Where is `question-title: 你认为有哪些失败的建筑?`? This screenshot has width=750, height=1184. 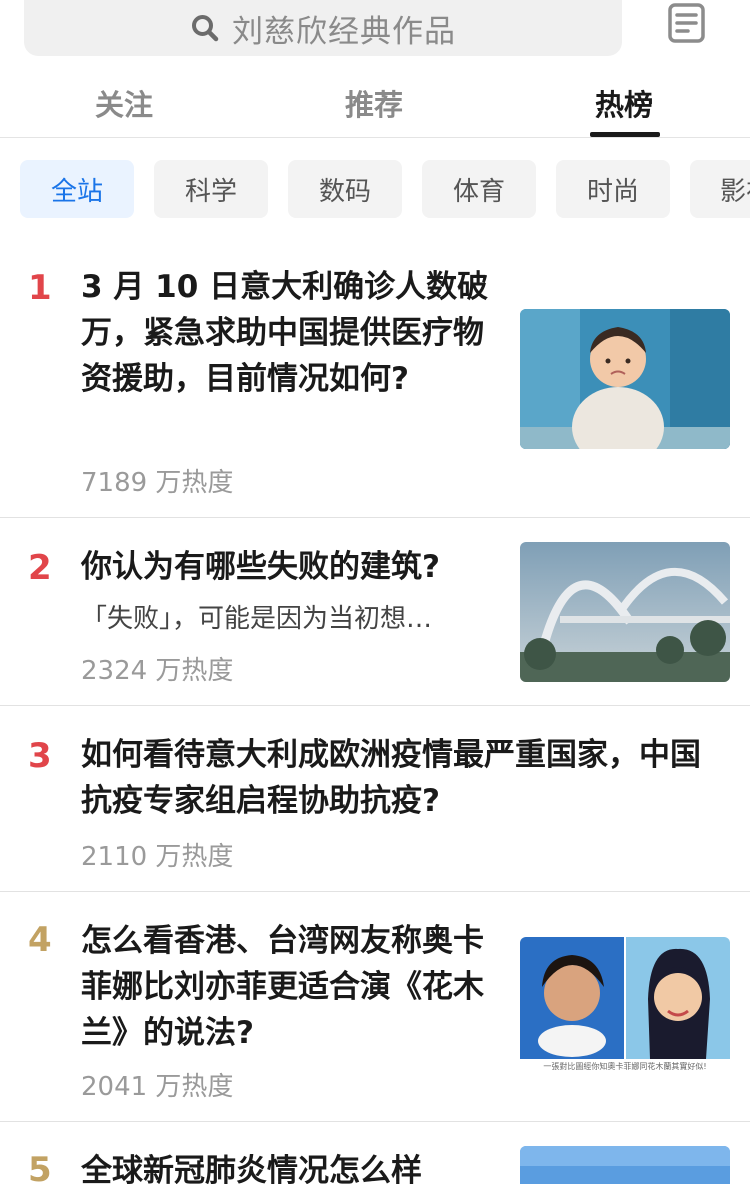 question-title: 你认为有哪些失败的建筑? is located at coordinates (291, 567).